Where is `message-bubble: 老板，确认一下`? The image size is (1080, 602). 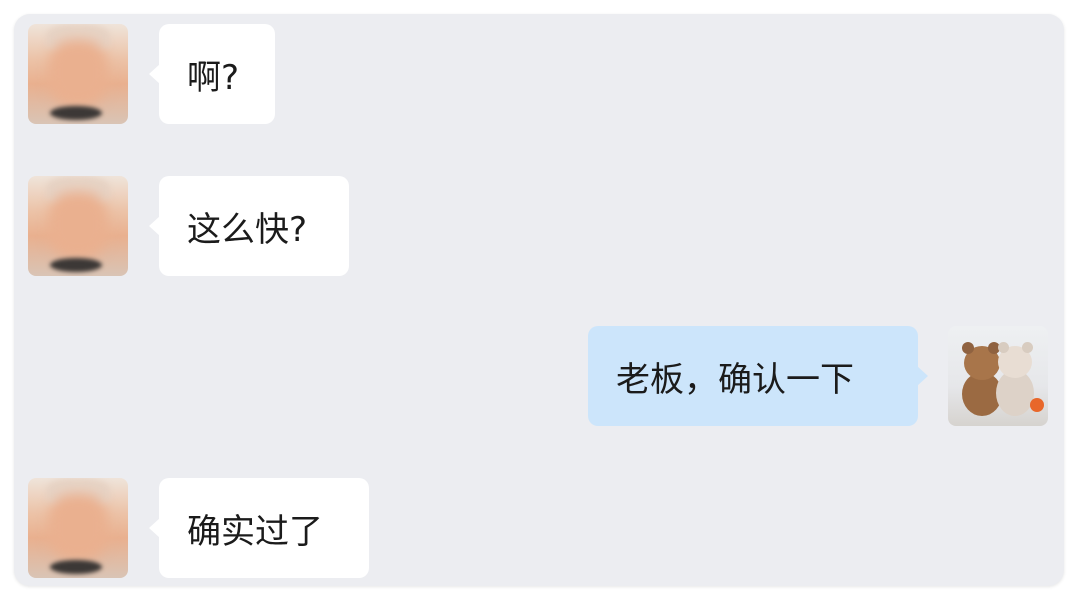
message-bubble: 老板，确认一下 is located at coordinates (758, 376).